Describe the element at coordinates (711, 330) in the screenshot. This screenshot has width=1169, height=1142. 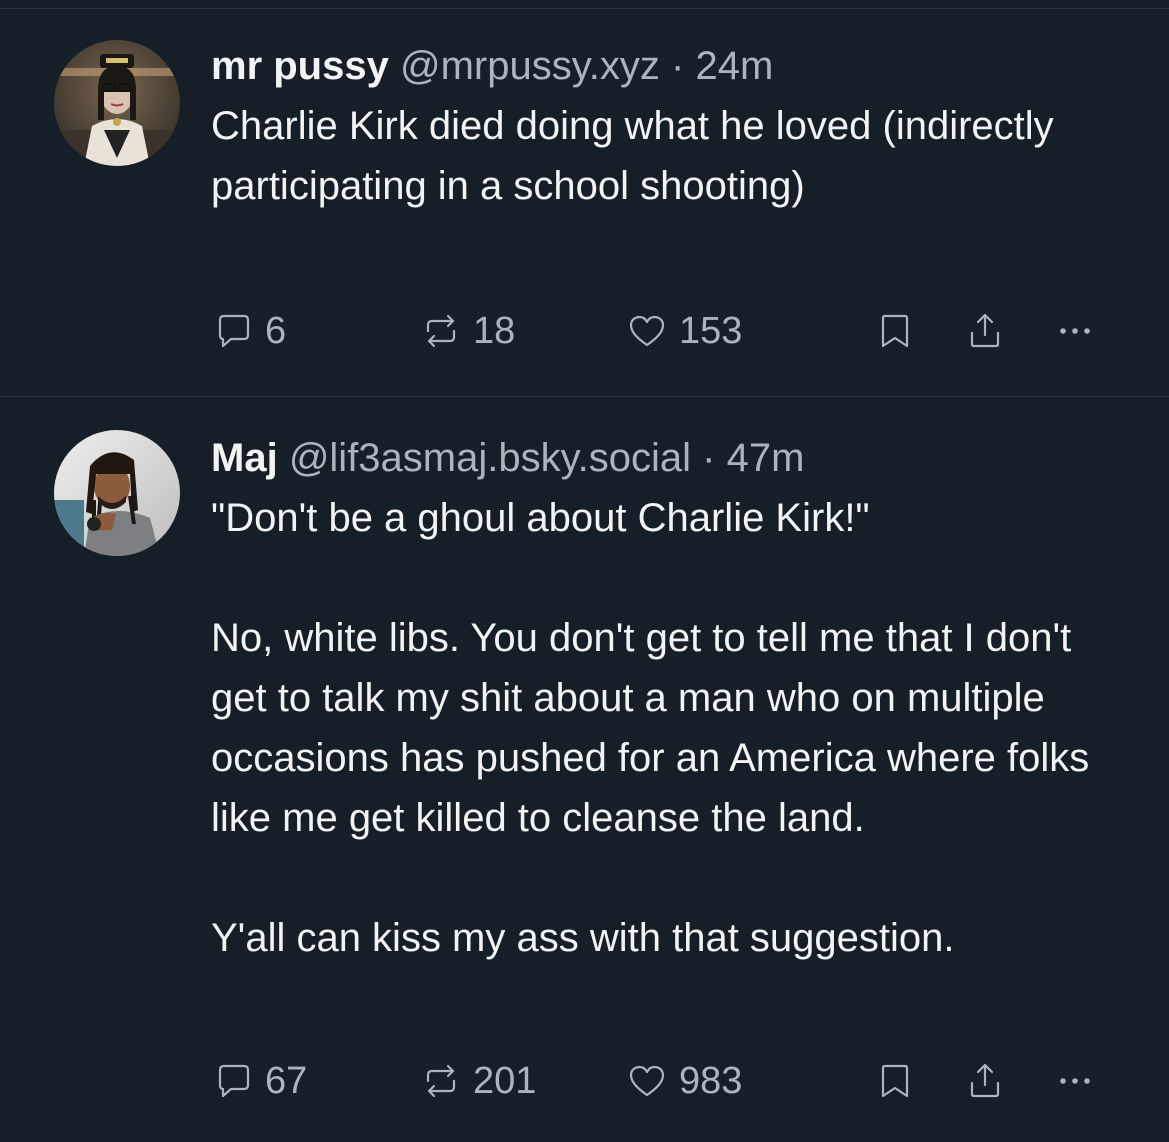
I see `like-count: 153` at that location.